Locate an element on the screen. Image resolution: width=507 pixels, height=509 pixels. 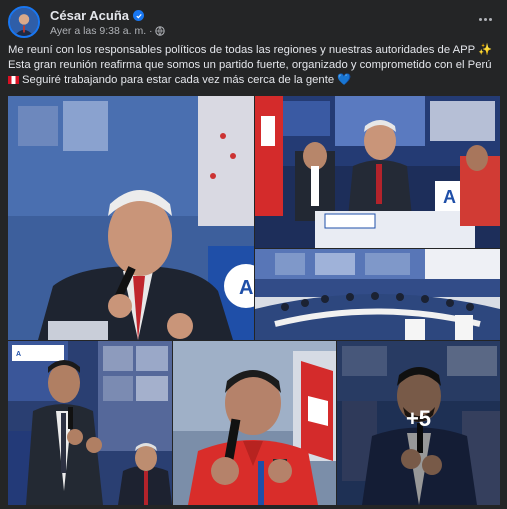
author-line: César Acuña is located at coordinates (97, 15).